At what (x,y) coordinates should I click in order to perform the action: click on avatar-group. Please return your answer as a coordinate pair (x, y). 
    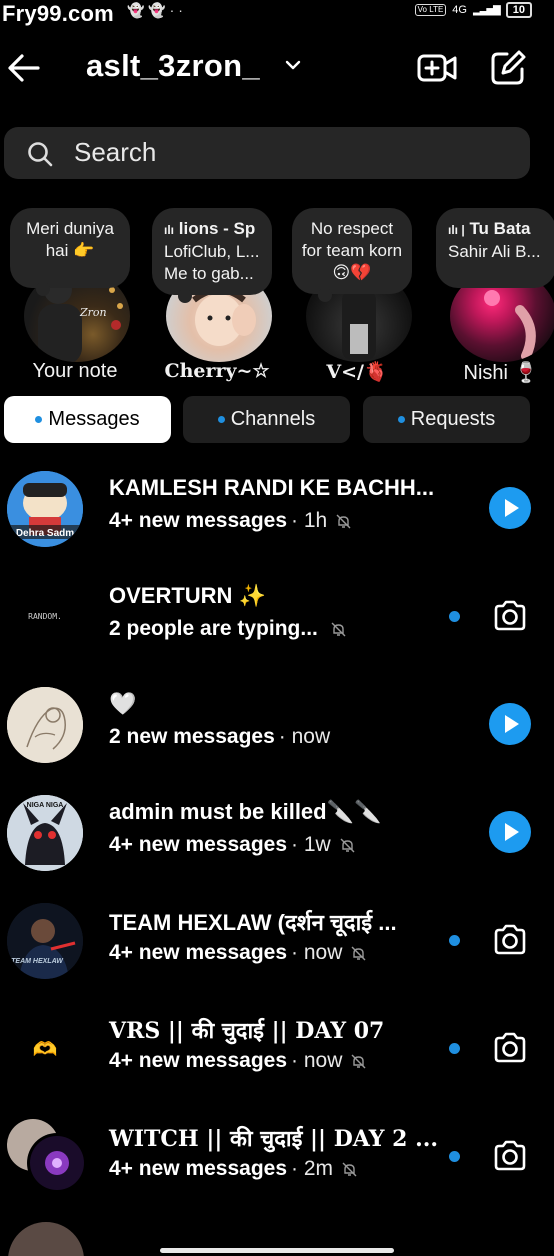
    Looking at the image, I should click on (47, 1157).